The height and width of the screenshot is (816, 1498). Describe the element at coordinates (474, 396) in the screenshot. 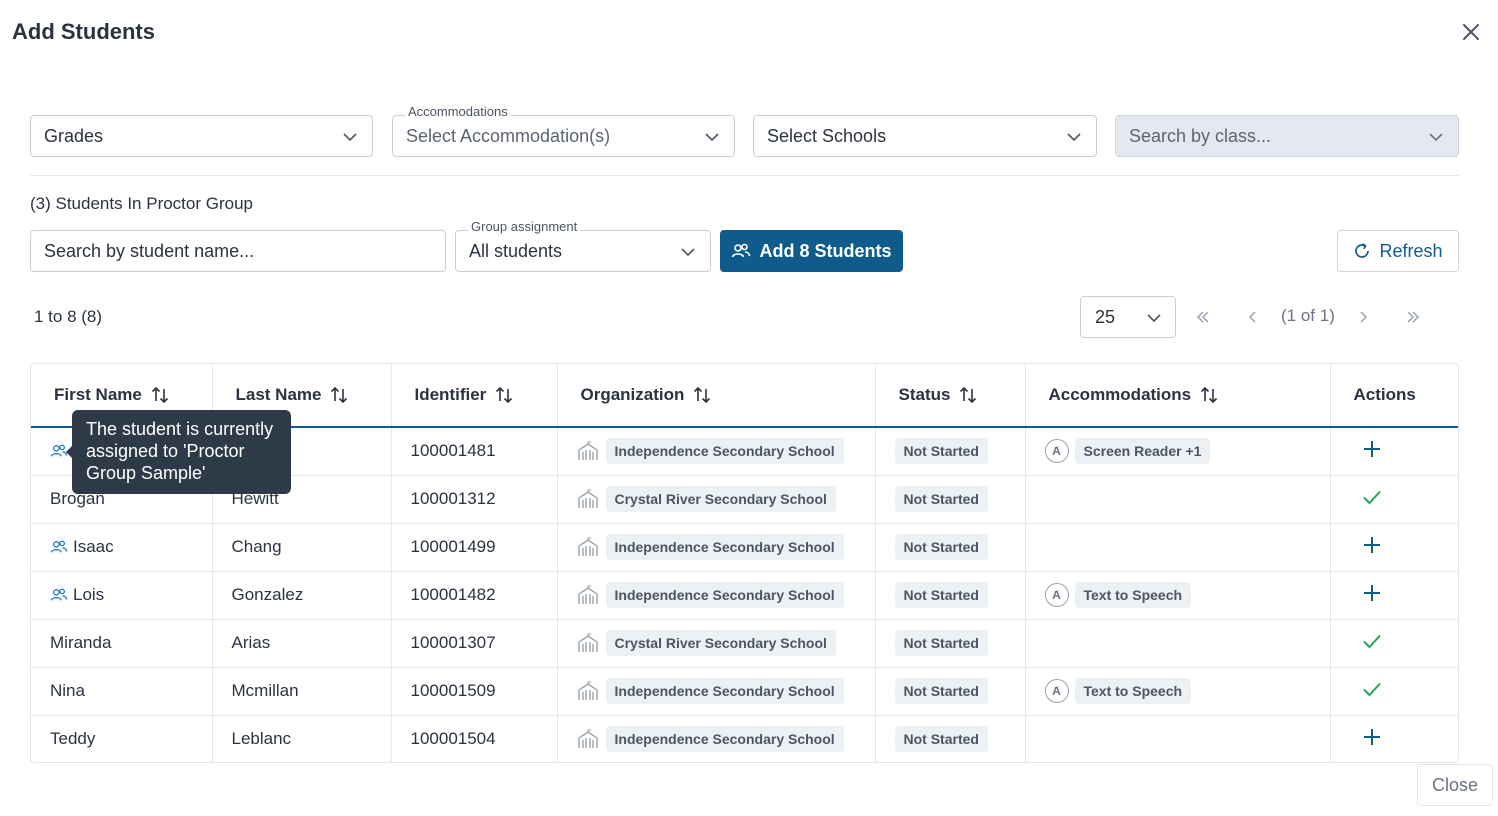

I see `column-header-identifier: Identifier` at that location.